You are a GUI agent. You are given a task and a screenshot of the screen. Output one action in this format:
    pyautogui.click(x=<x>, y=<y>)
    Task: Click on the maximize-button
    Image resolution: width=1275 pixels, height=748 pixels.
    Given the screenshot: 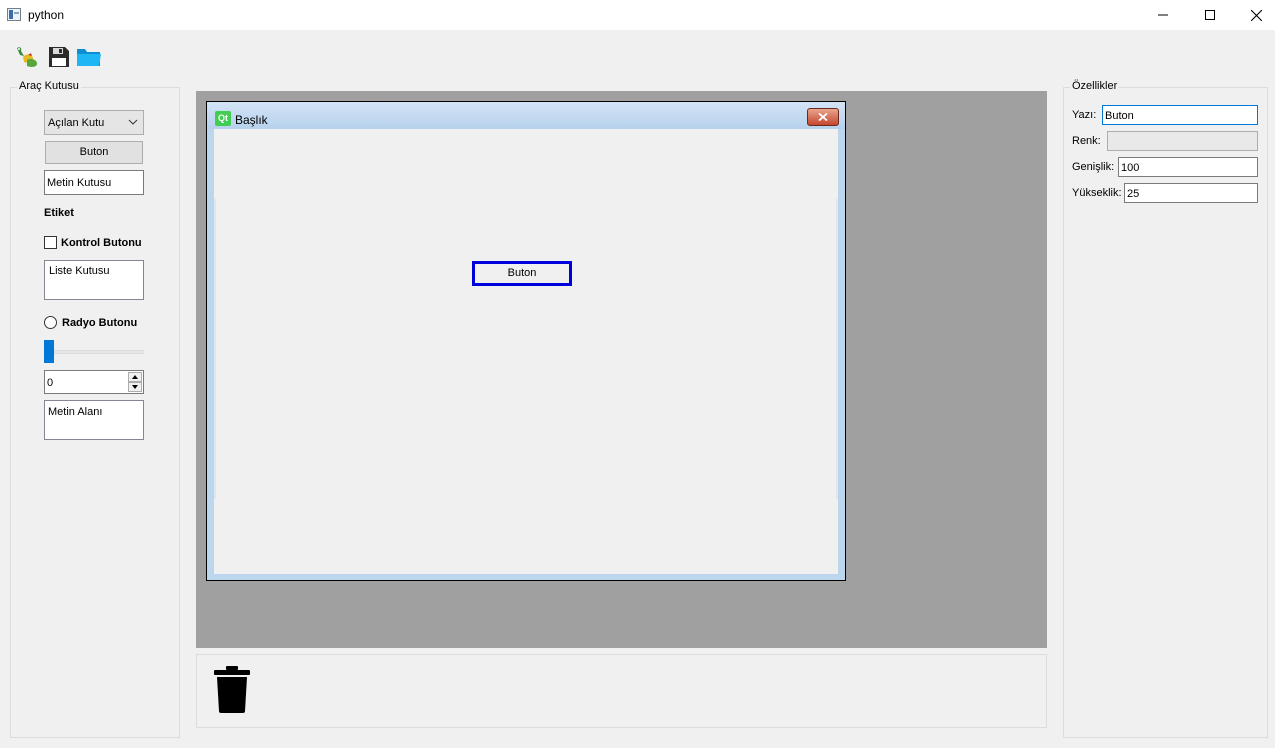 What is the action you would take?
    pyautogui.click(x=1210, y=15)
    